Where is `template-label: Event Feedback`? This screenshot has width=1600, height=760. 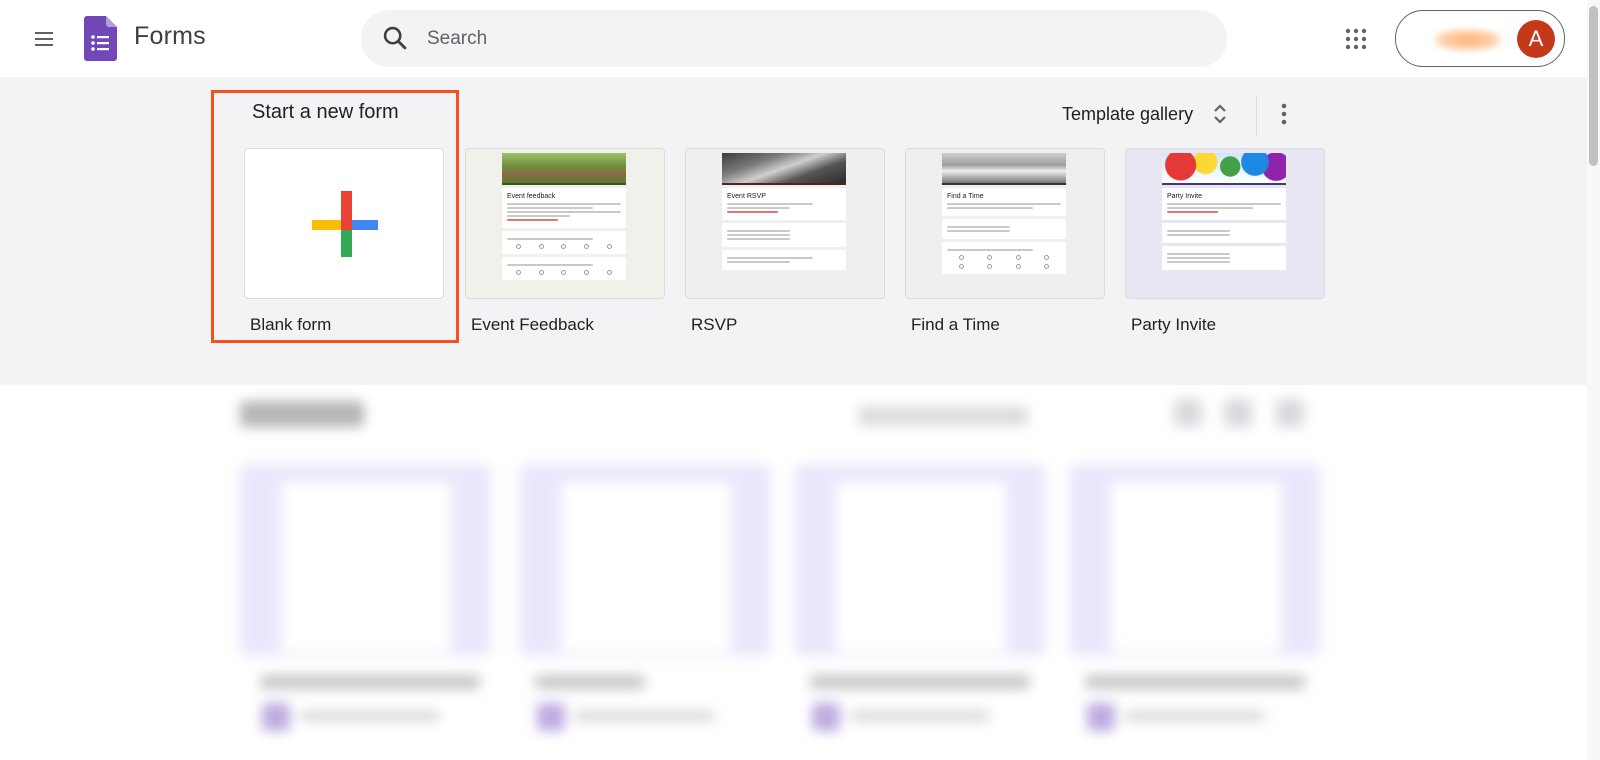
template-label: Event Feedback is located at coordinates (532, 324).